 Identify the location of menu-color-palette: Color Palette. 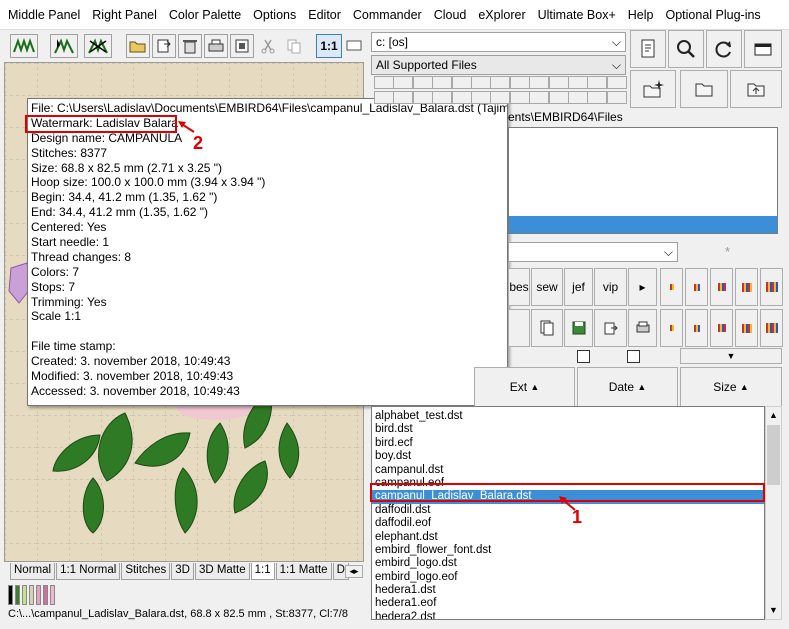
(205, 15).